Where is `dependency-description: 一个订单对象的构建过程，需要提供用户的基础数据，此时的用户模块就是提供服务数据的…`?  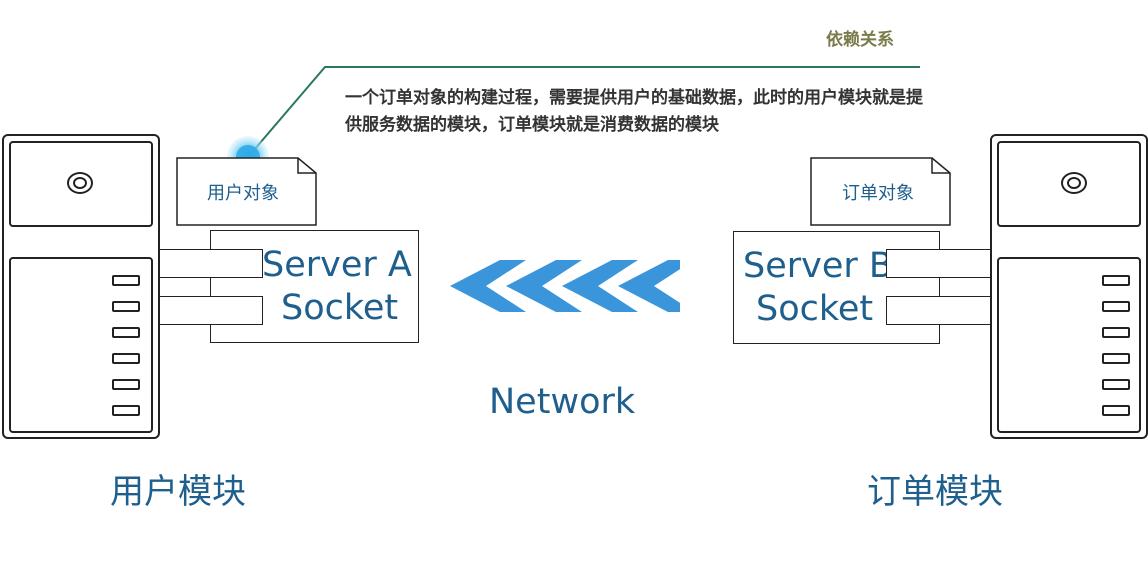 dependency-description: 一个订单对象的构建过程，需要提供用户的基础数据，此时的用户模块就是提供服务数据的… is located at coordinates (634, 111).